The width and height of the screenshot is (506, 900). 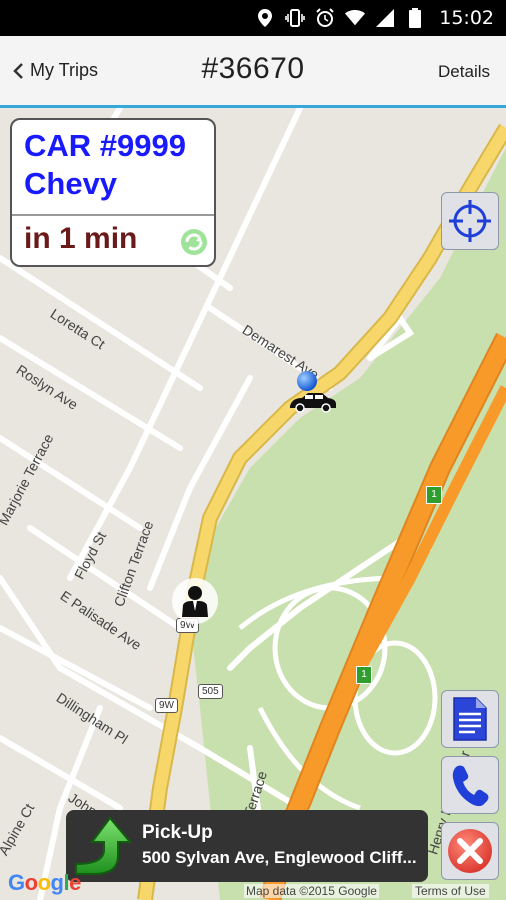 I want to click on document-icon, so click(x=470, y=719).